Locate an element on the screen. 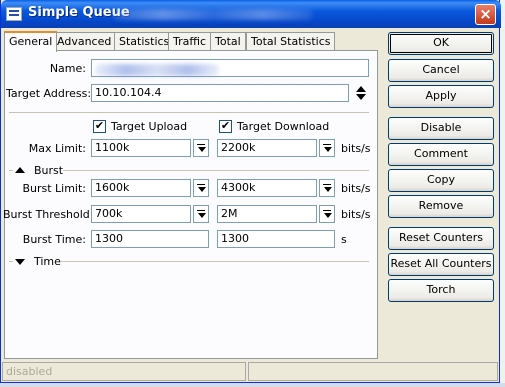 This screenshot has height=387, width=505. max-limit-upload-dropdown-icon is located at coordinates (201, 148).